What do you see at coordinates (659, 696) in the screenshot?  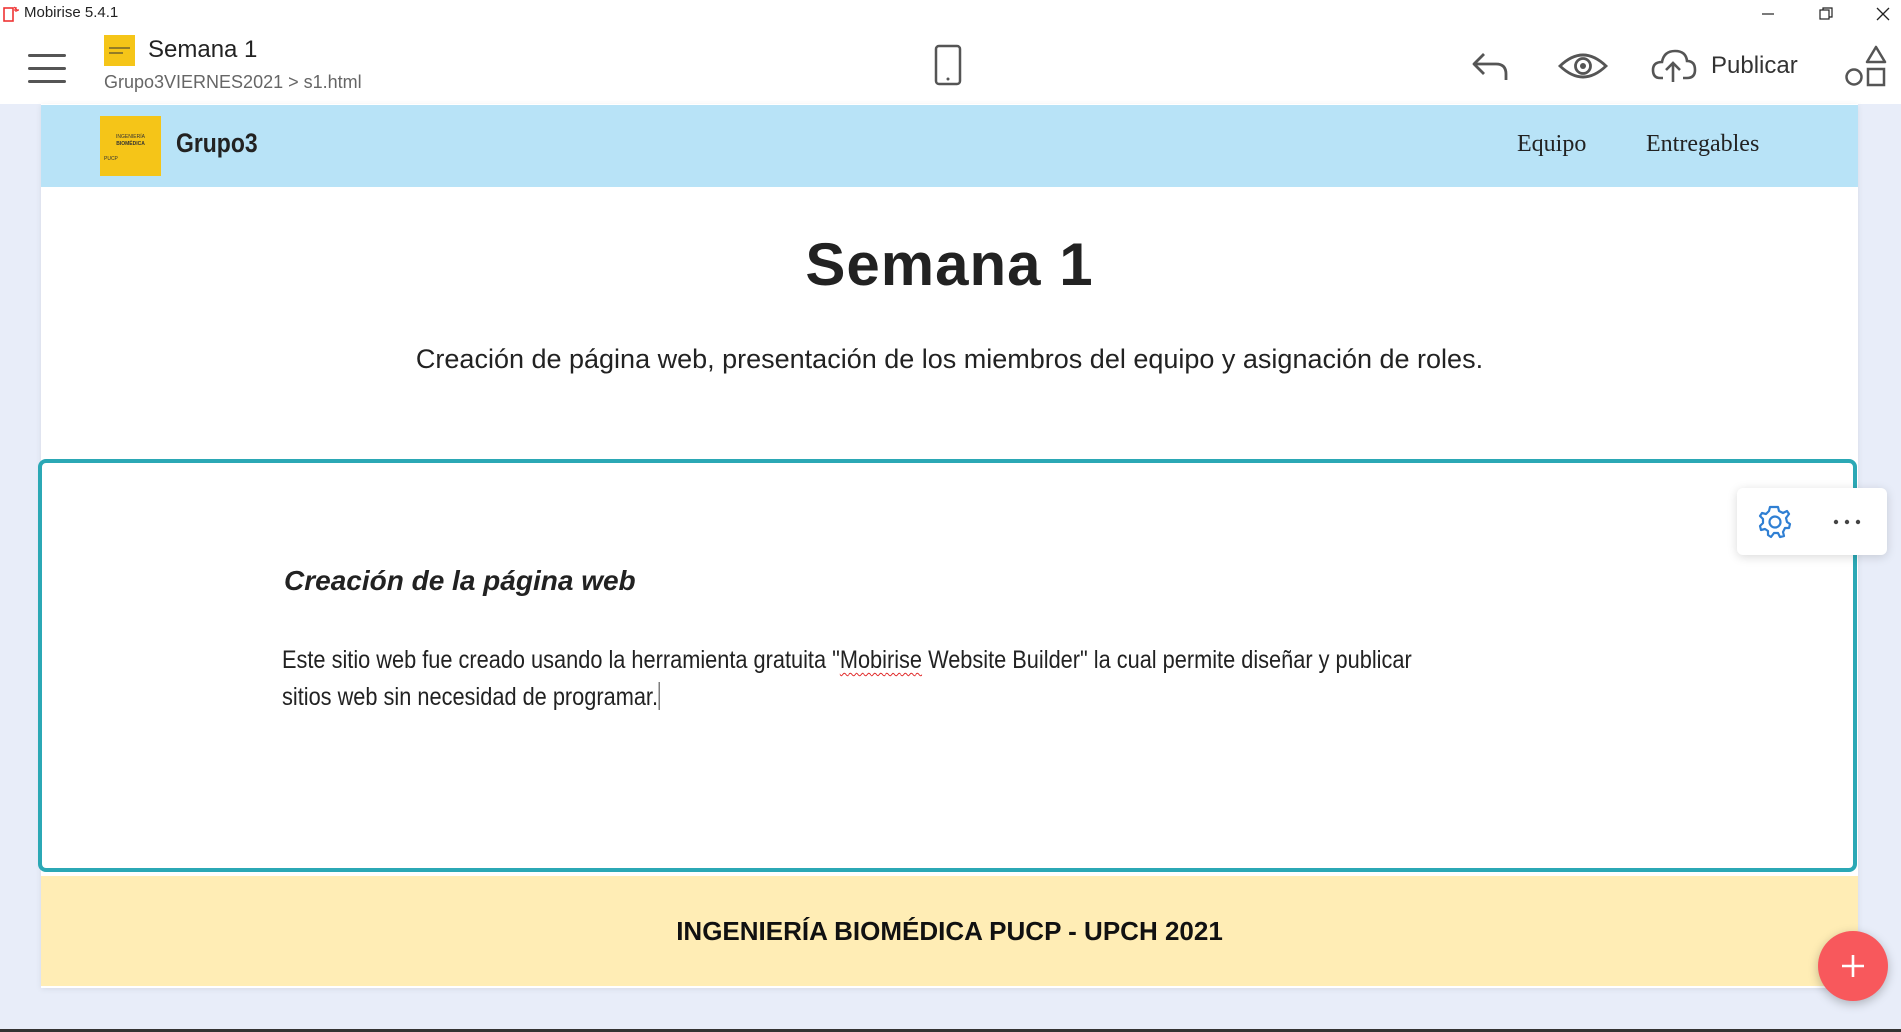 I see `text-caret` at bounding box center [659, 696].